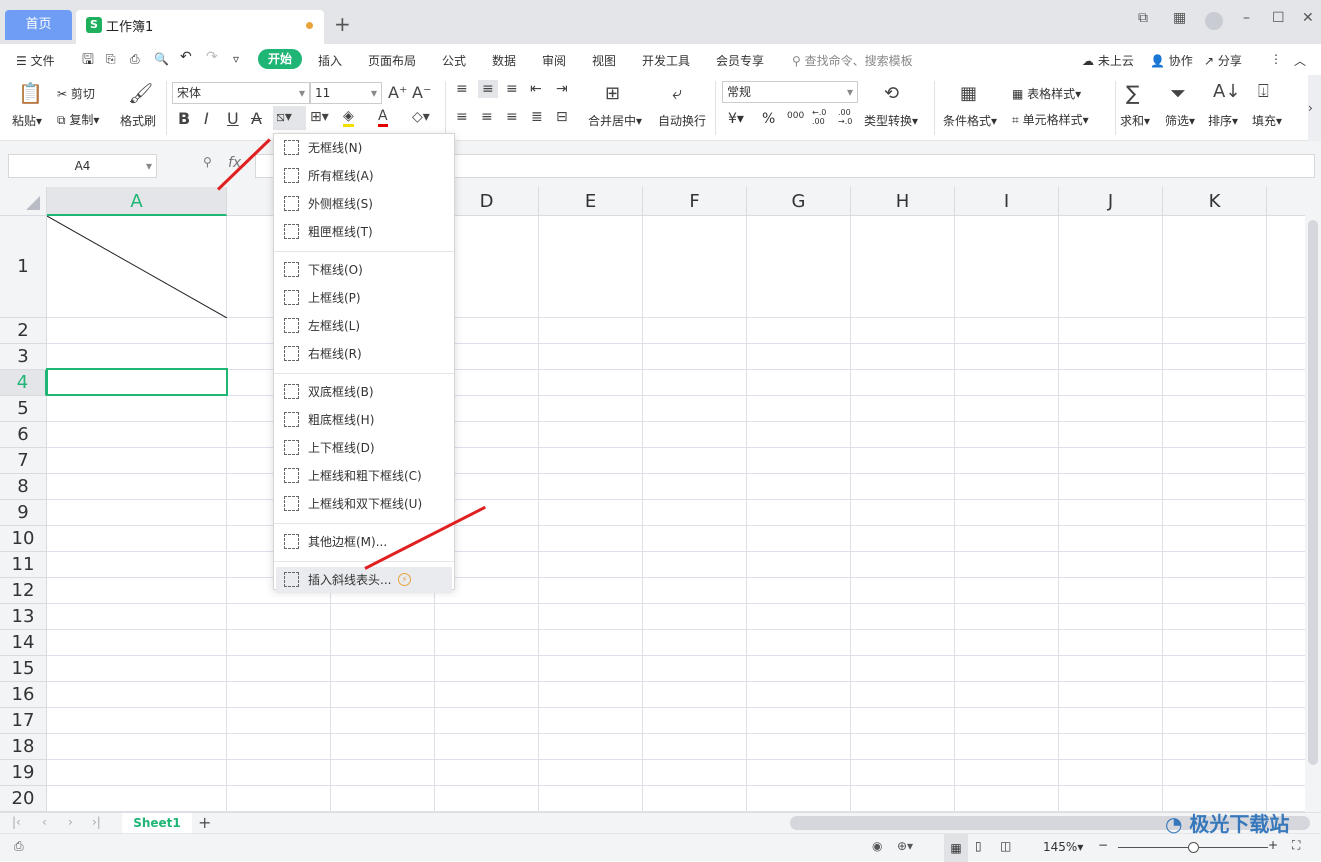  Describe the element at coordinates (111, 59) in the screenshot. I see `export-icon: ⎘` at that location.